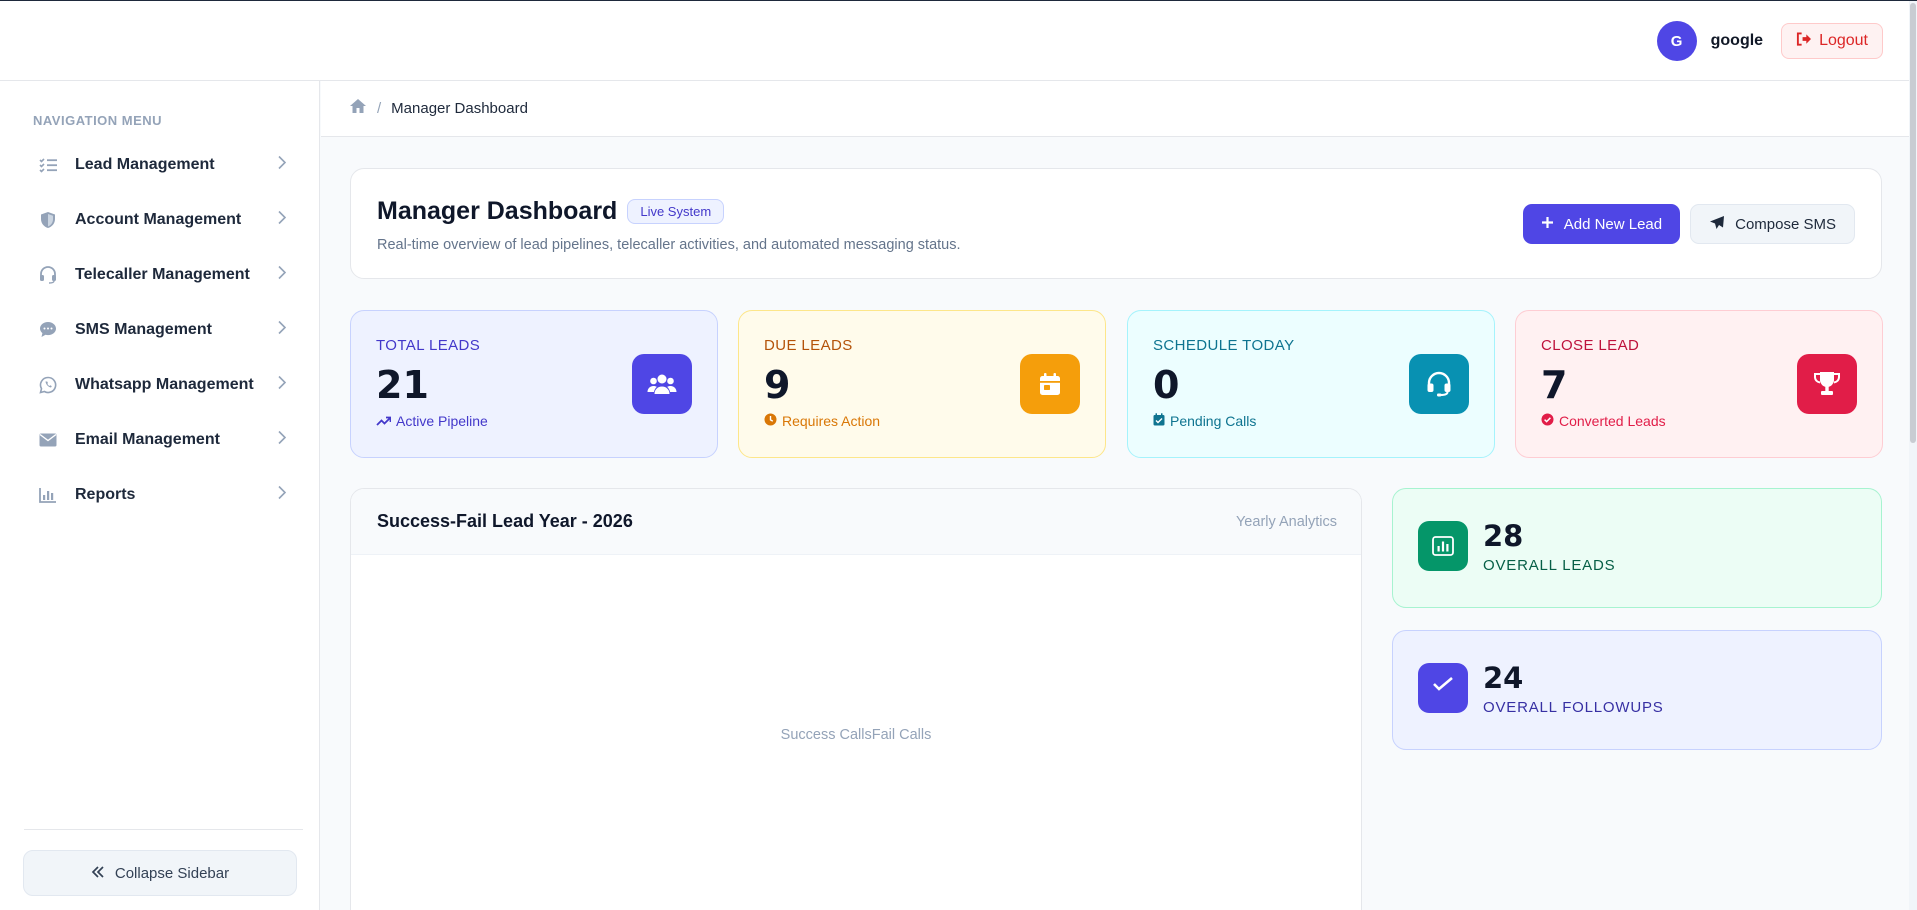 Image resolution: width=1917 pixels, height=910 pixels. I want to click on stat-subtext-label: Active Pipeline, so click(442, 421).